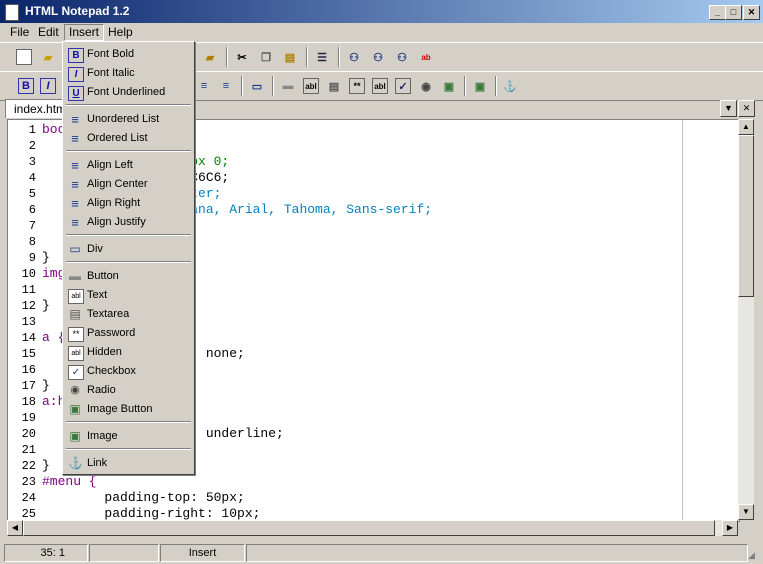  I want to click on new-file-button, so click(24, 57).